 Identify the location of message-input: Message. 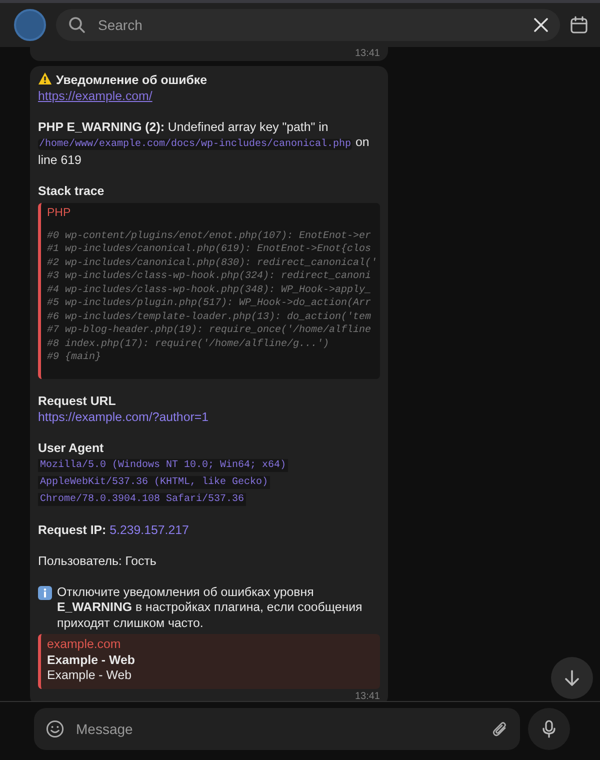
(278, 729).